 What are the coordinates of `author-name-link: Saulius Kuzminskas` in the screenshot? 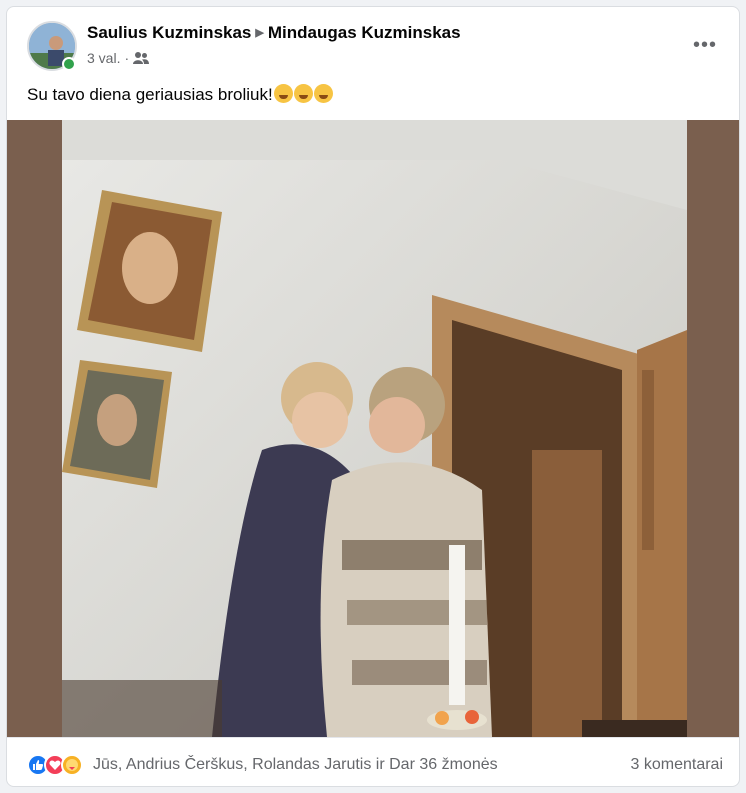 It's located at (169, 32).